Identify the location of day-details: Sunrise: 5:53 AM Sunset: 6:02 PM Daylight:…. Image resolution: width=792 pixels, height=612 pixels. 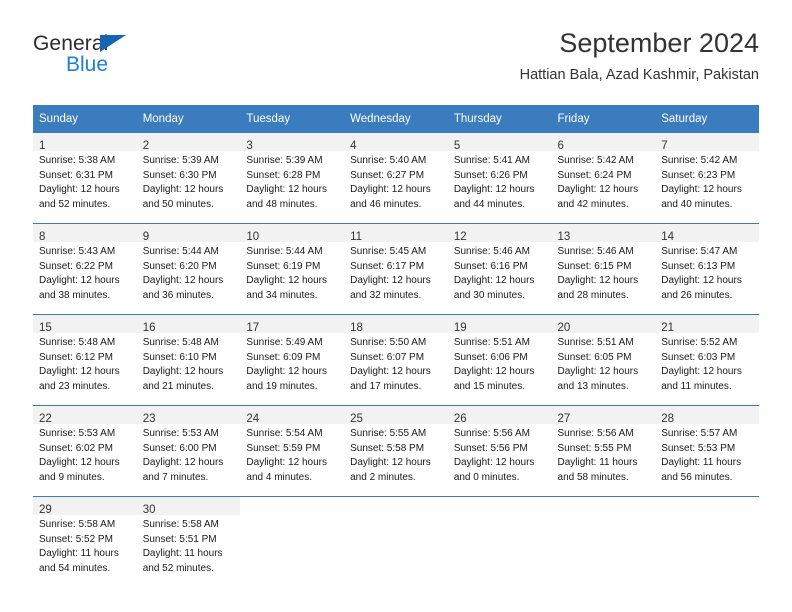
(85, 454).